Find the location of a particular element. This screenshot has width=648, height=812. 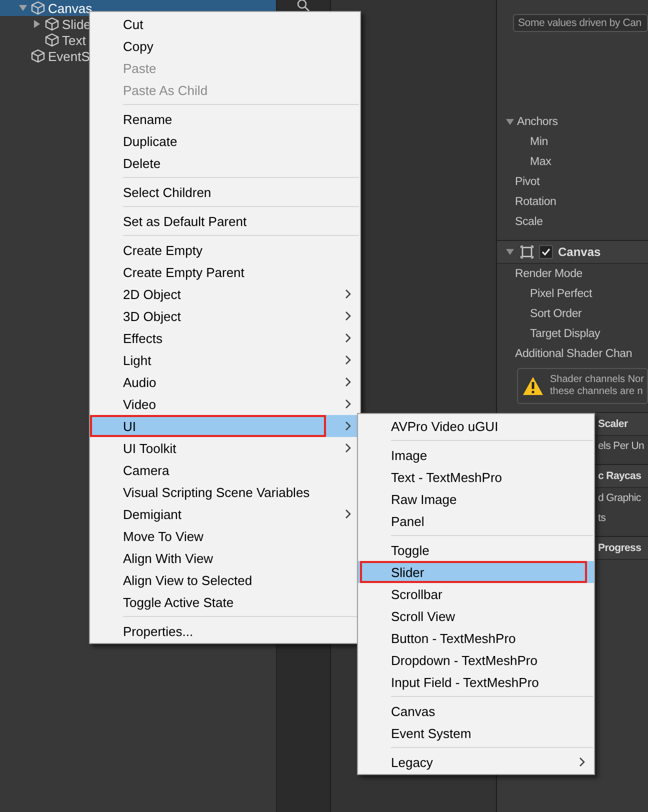

component-title: c Raycas is located at coordinates (620, 476).